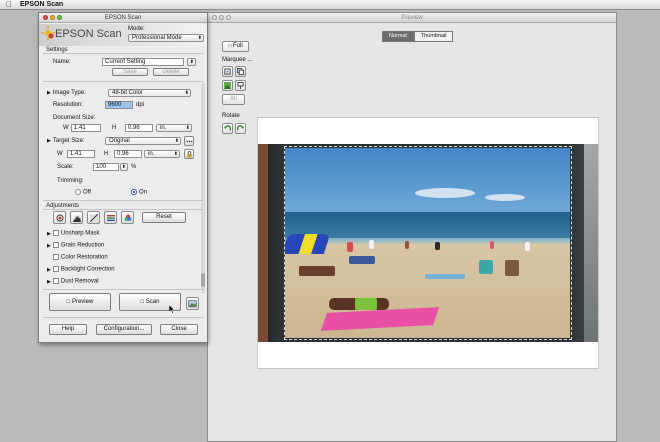 Image resolution: width=660 pixels, height=442 pixels. Describe the element at coordinates (189, 154) in the screenshot. I see `lock-aspect-button` at that location.